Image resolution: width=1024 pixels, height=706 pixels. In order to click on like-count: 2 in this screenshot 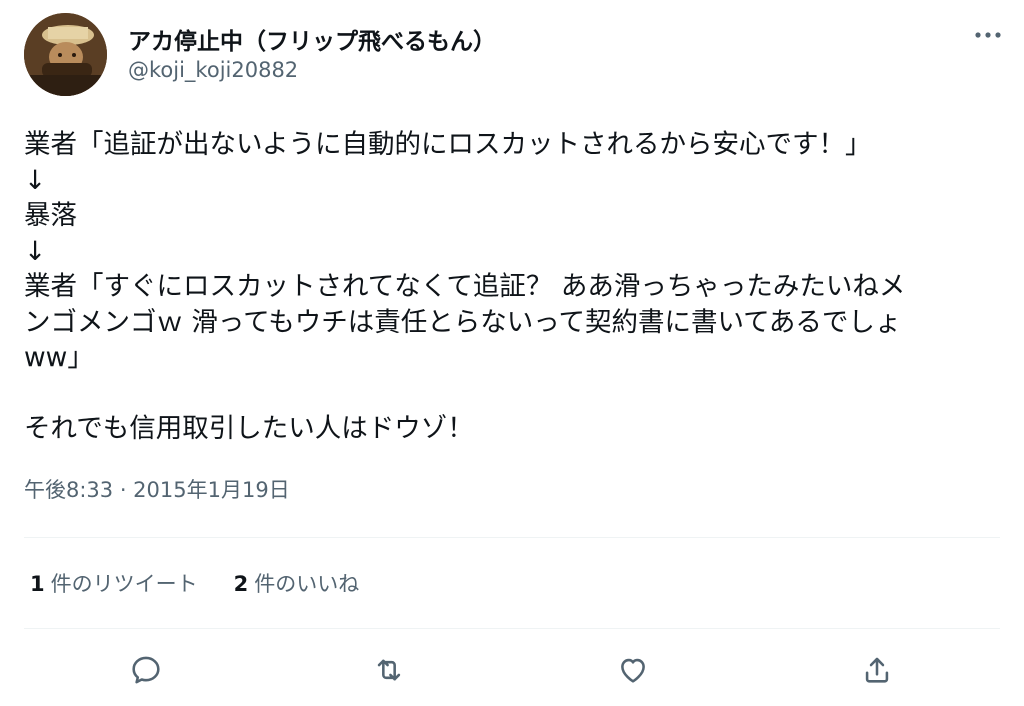, I will do `click(241, 584)`.